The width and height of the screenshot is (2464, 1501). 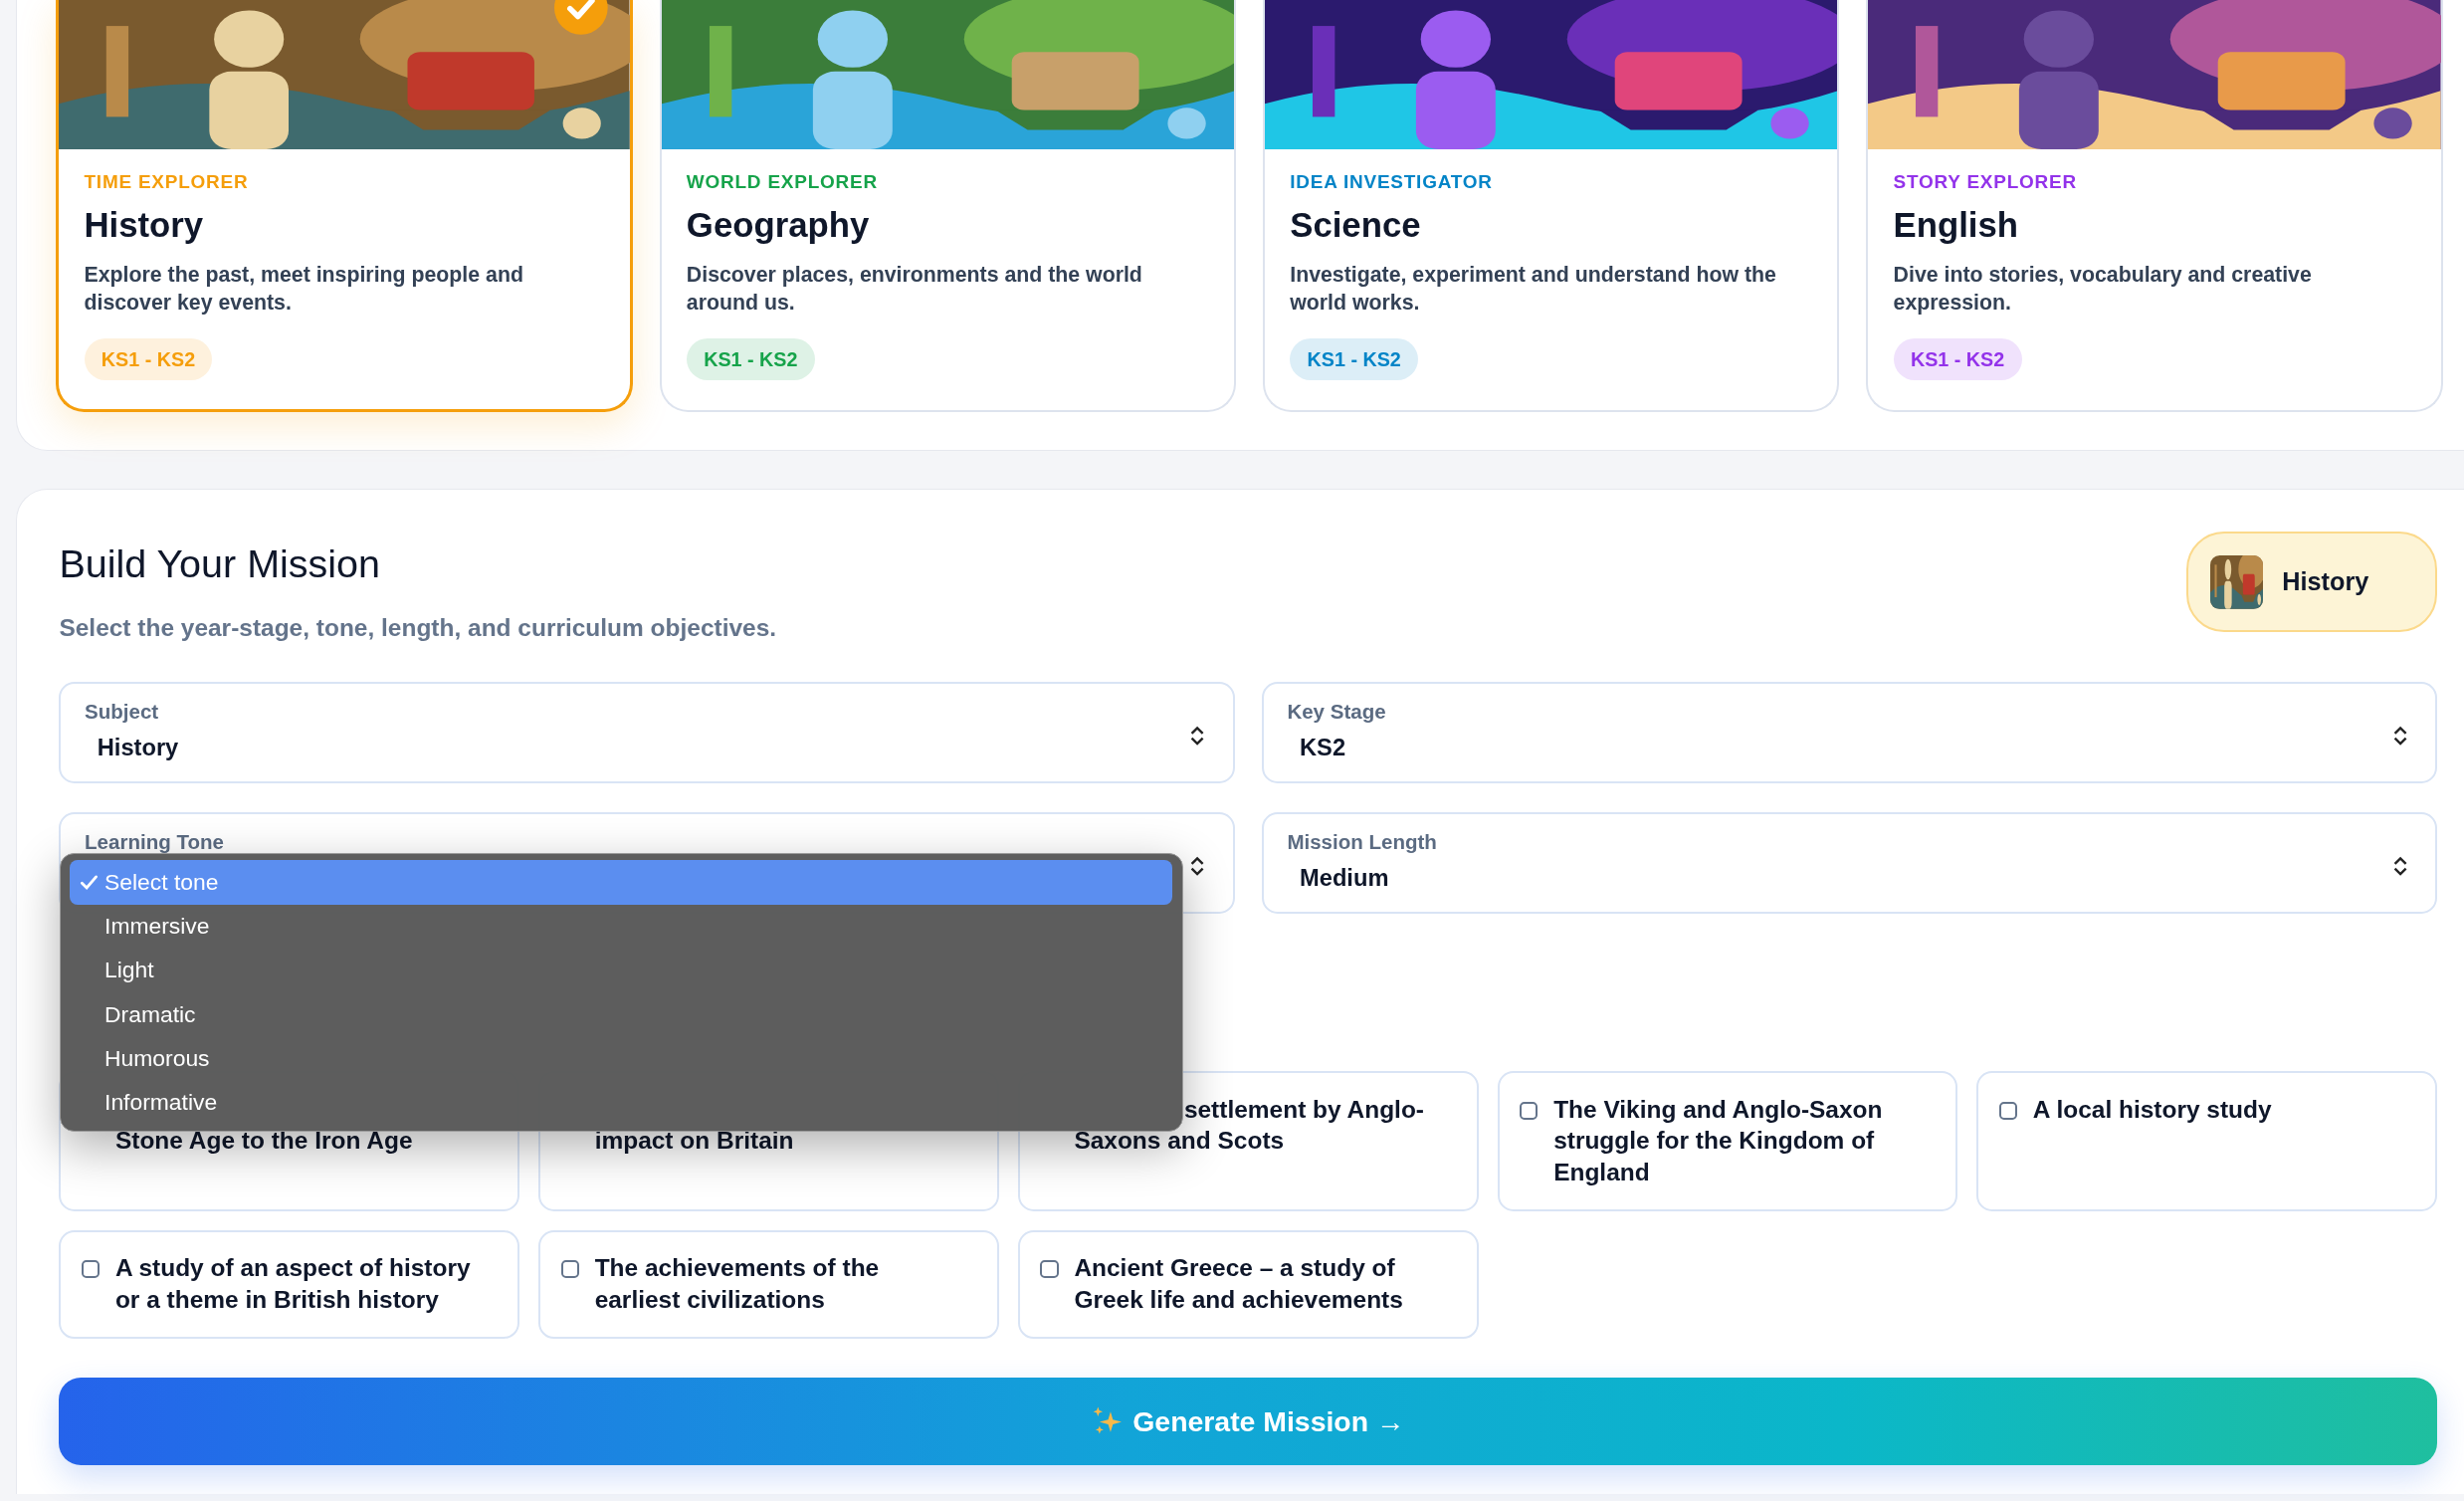 I want to click on field-label: Subject, so click(x=122, y=712).